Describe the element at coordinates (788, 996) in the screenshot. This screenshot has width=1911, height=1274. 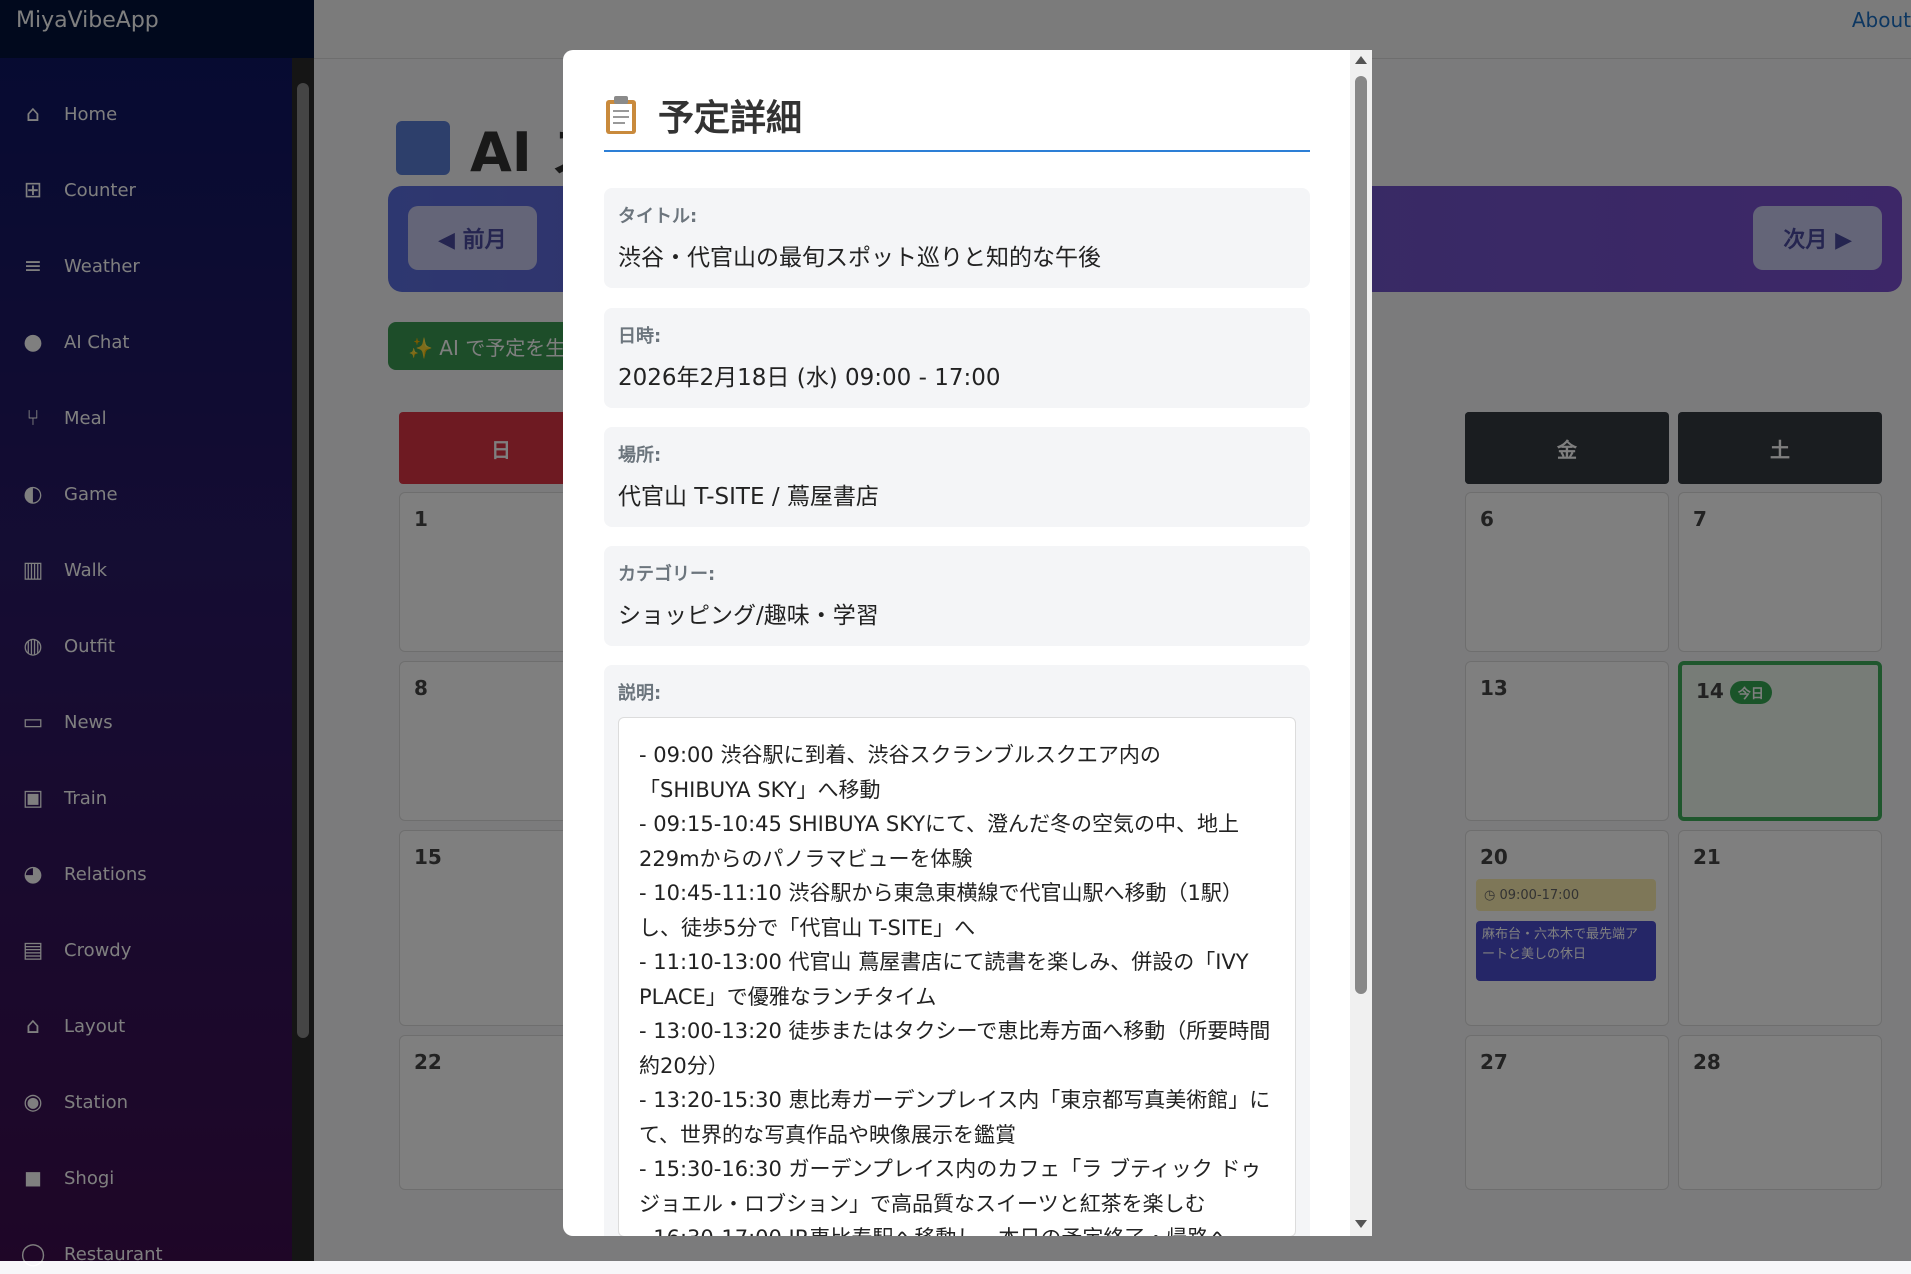
I see `description-line: PLACE」で優雅なランチタイム` at that location.